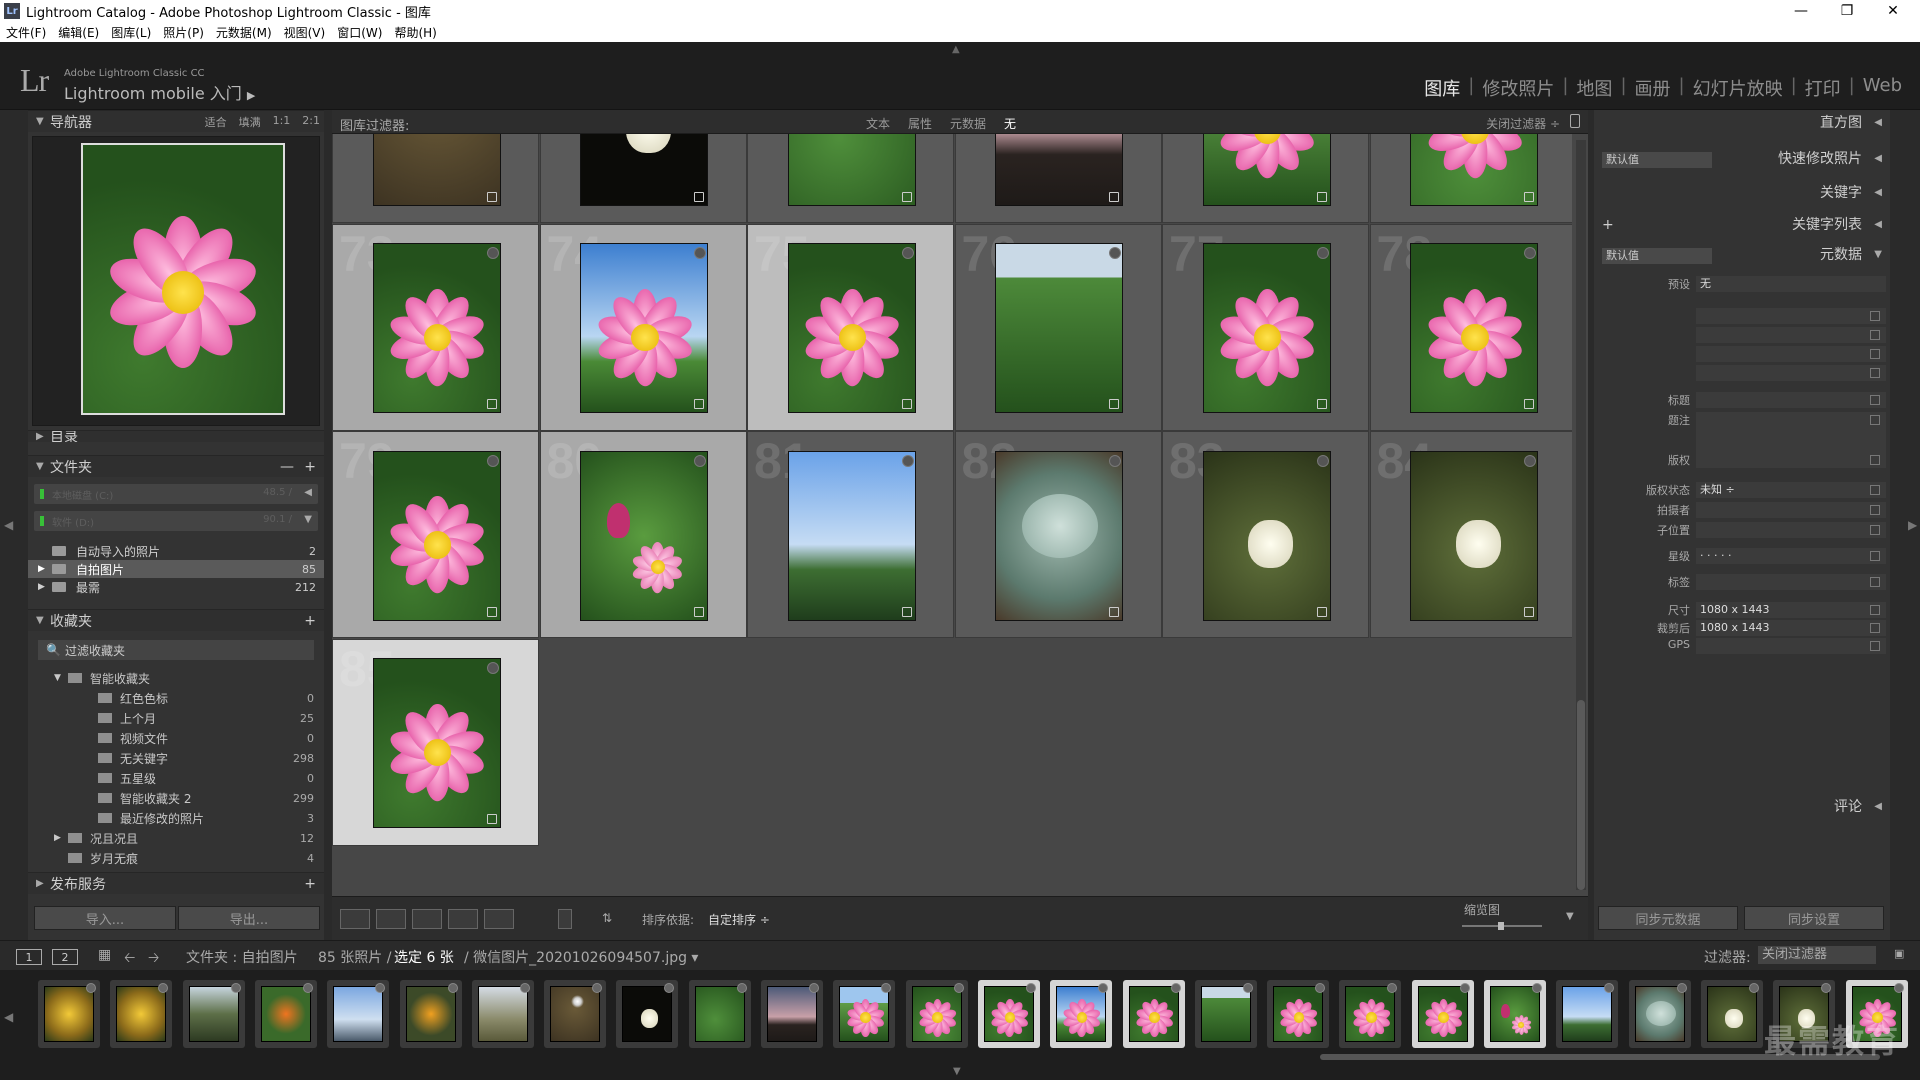 This screenshot has width=1920, height=1080. I want to click on main-window-button: 1, so click(29, 957).